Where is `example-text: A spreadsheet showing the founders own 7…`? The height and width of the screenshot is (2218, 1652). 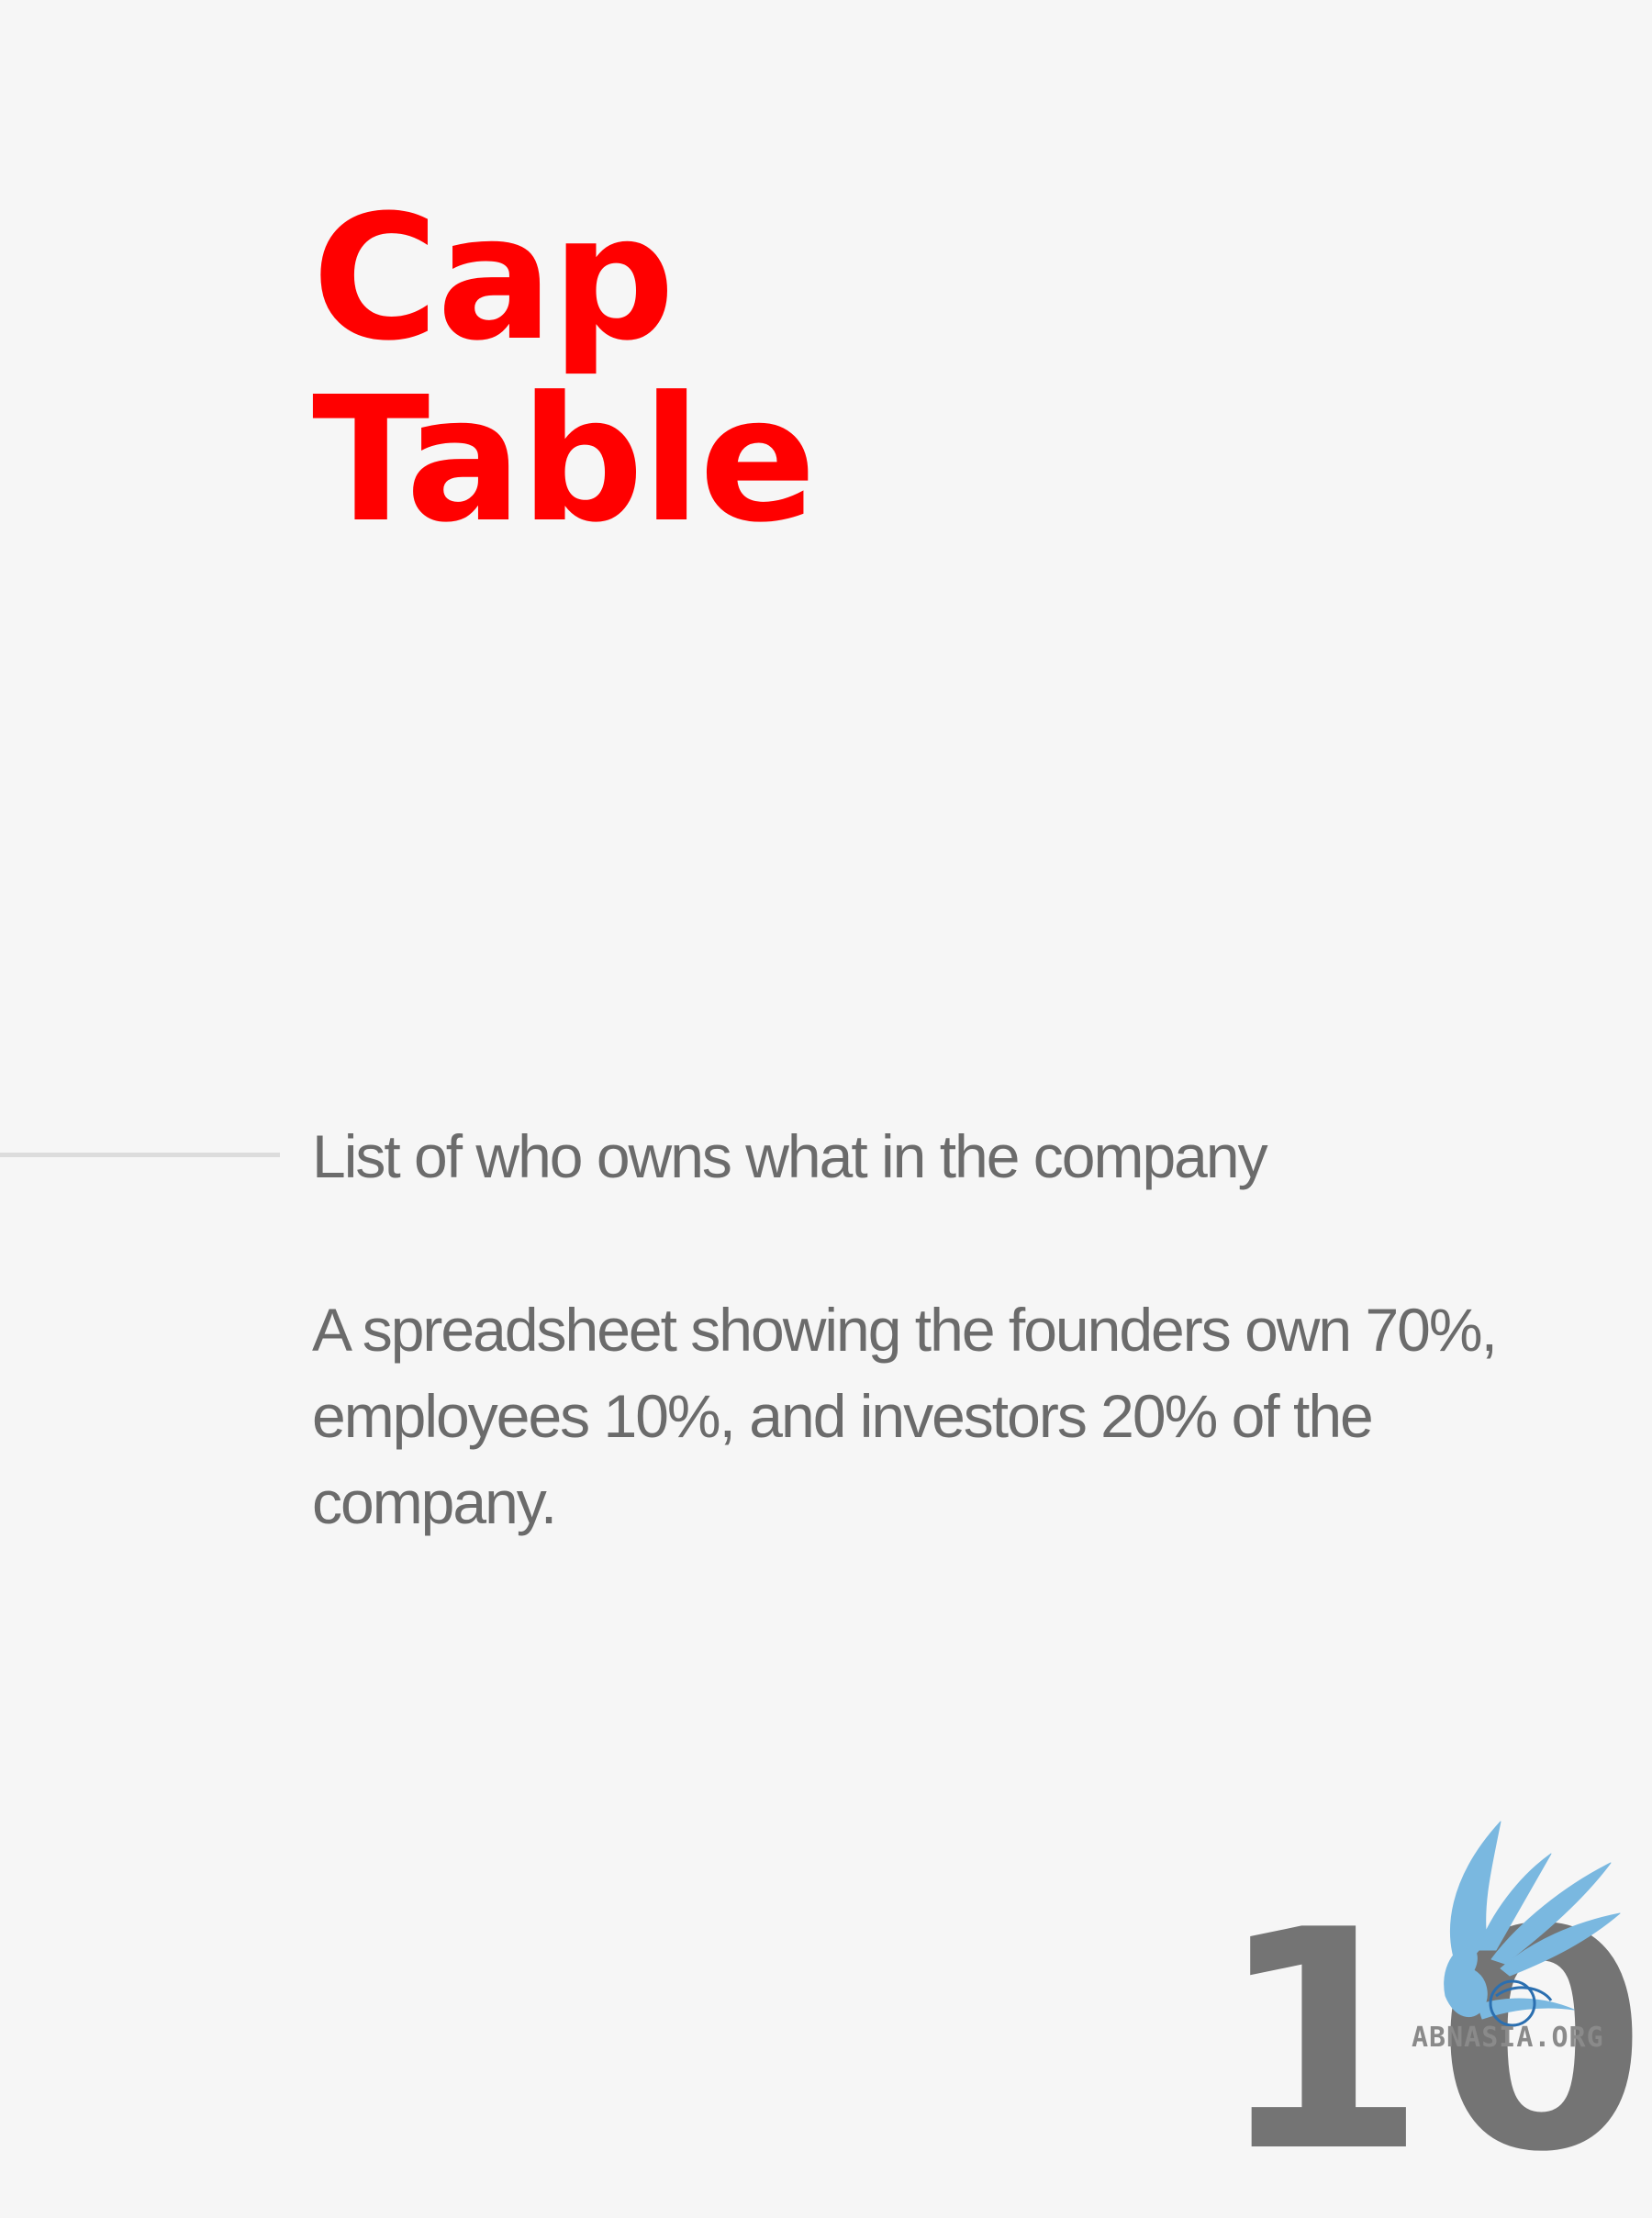 example-text: A spreadsheet showing the founders own 7… is located at coordinates (905, 1416).